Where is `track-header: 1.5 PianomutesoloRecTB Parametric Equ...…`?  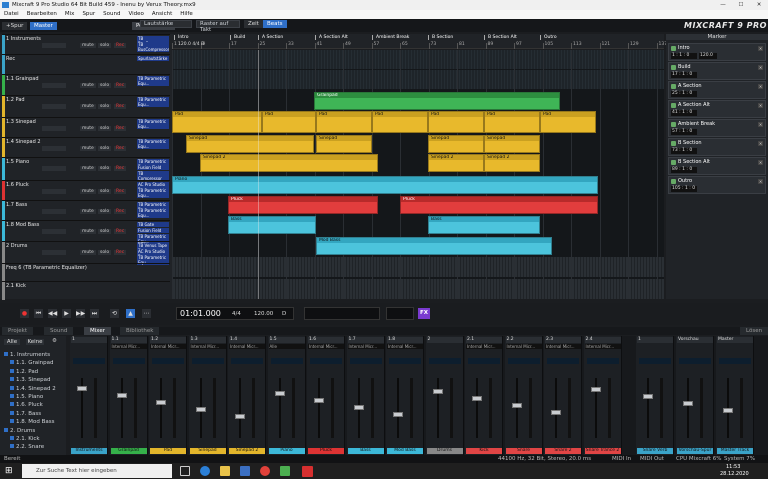
track-header: 1.5 PianomutesoloRecTB Parametric Equ...… is located at coordinates (86, 169).